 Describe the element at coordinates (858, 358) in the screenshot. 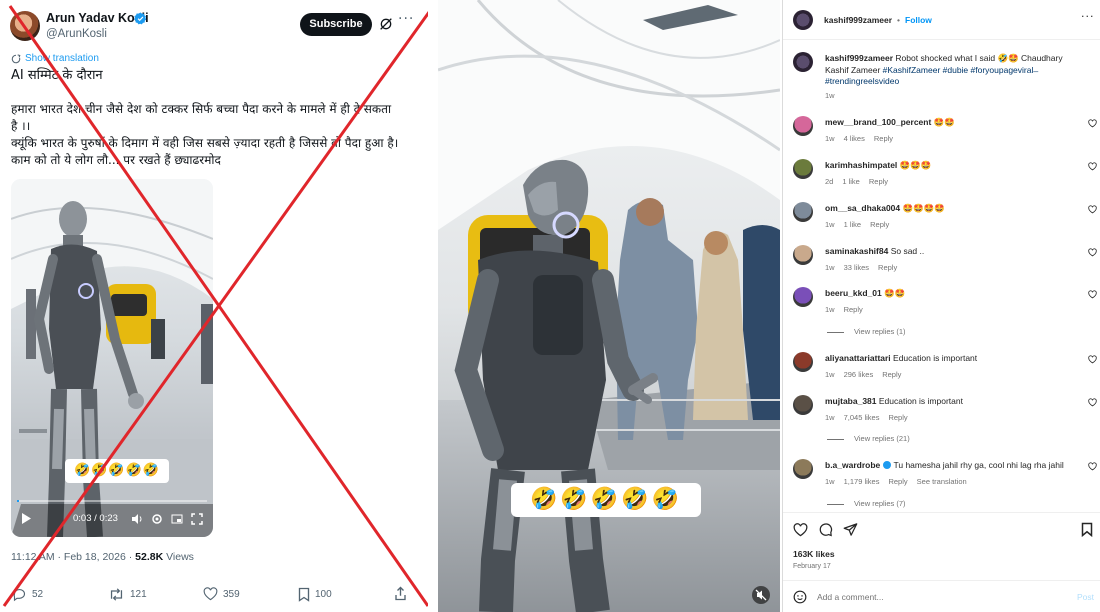

I see `commenter-username: aliyanattariattari` at that location.